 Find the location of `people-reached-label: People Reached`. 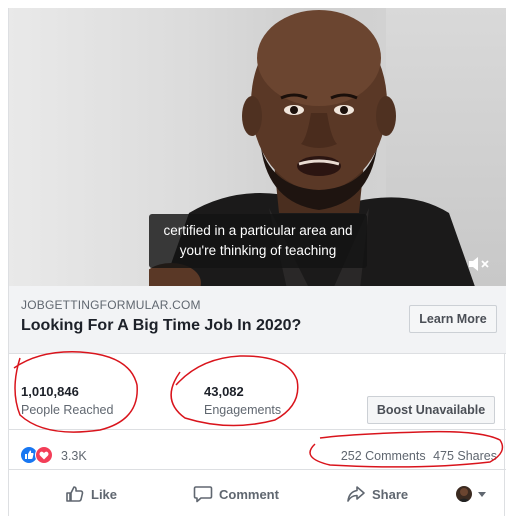

people-reached-label: People Reached is located at coordinates (67, 410).